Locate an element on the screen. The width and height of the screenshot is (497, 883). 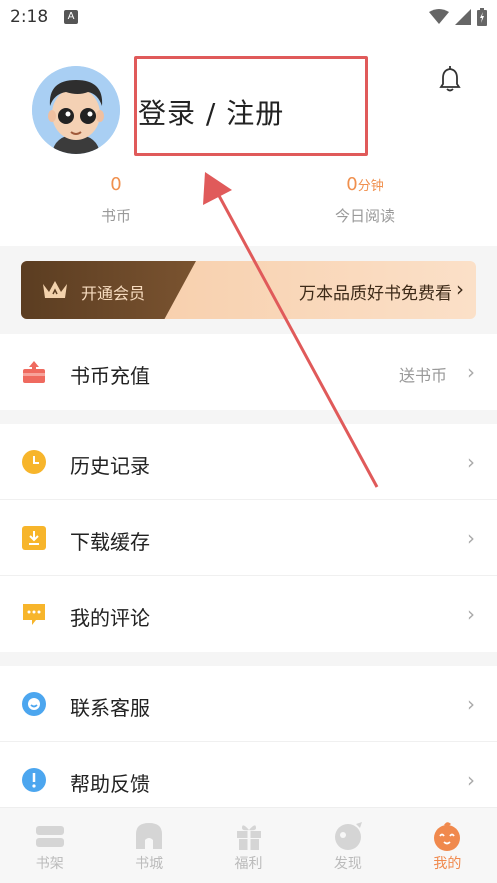
tab-label: 我的 is located at coordinates (447, 864).